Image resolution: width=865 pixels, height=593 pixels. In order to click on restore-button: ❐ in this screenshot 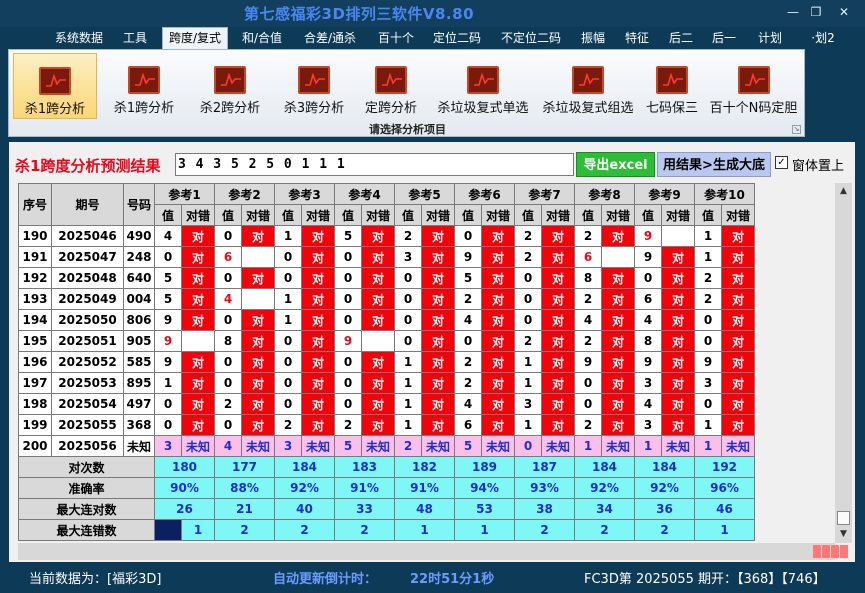, I will do `click(816, 12)`.